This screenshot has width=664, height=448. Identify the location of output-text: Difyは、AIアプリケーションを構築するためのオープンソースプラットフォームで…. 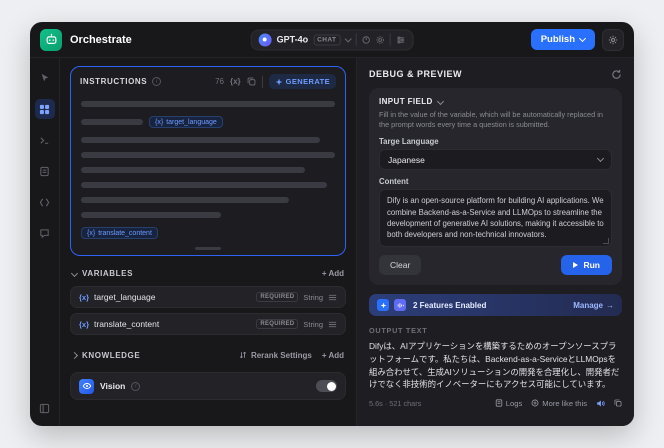
(494, 365).